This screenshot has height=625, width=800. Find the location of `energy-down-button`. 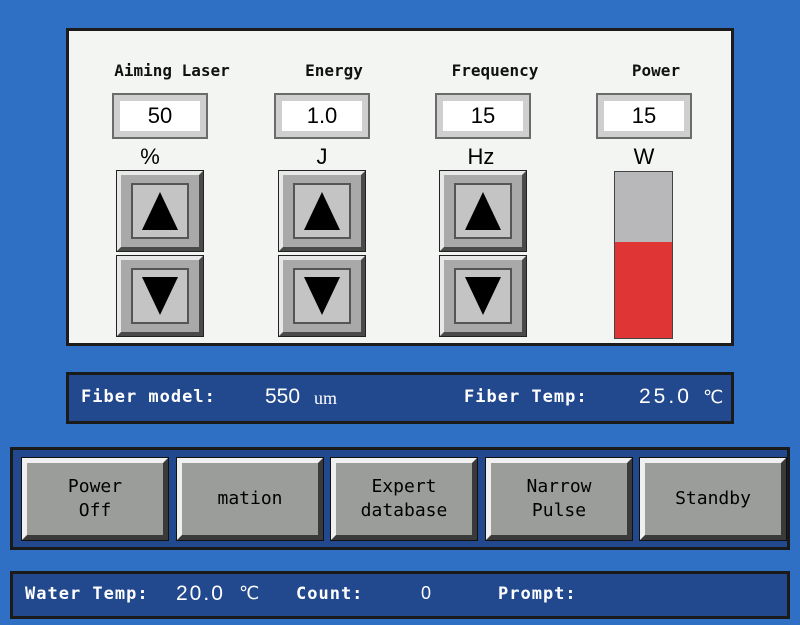

energy-down-button is located at coordinates (322, 296).